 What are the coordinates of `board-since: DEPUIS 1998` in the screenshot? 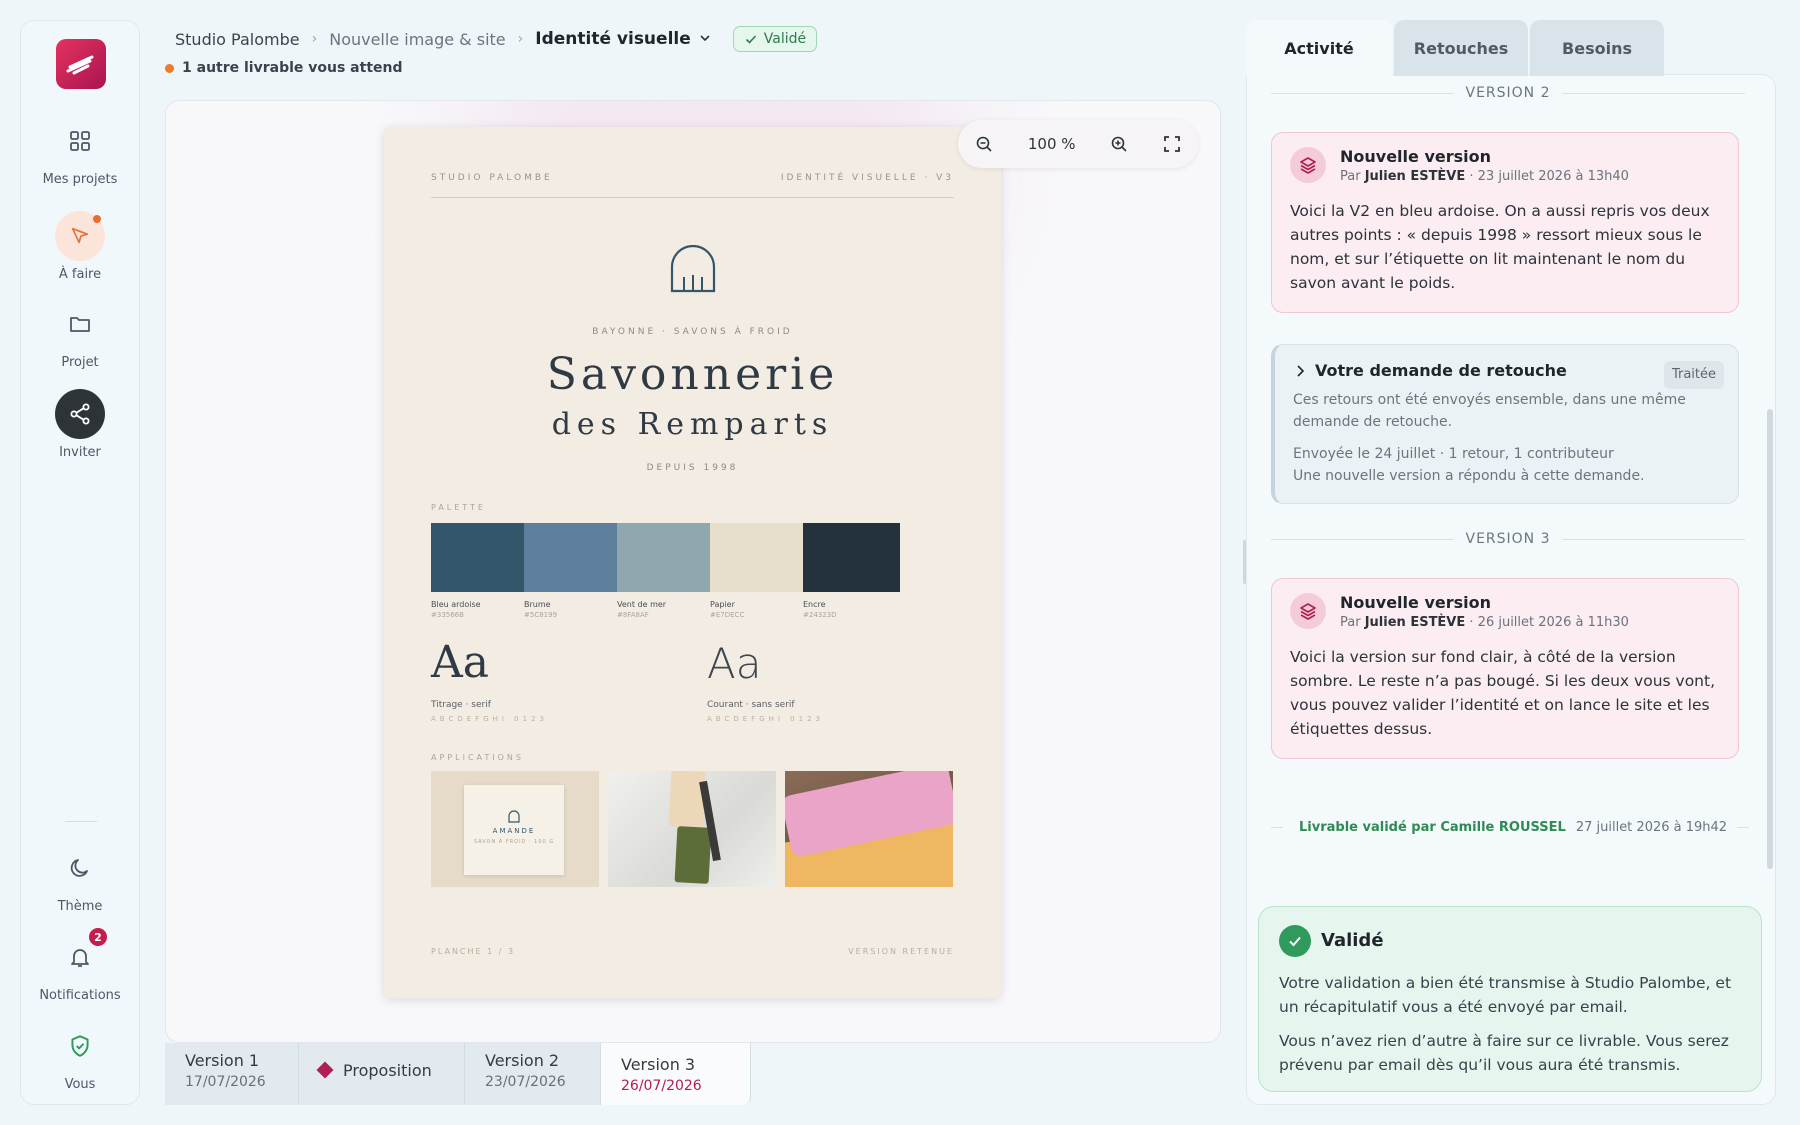 It's located at (692, 468).